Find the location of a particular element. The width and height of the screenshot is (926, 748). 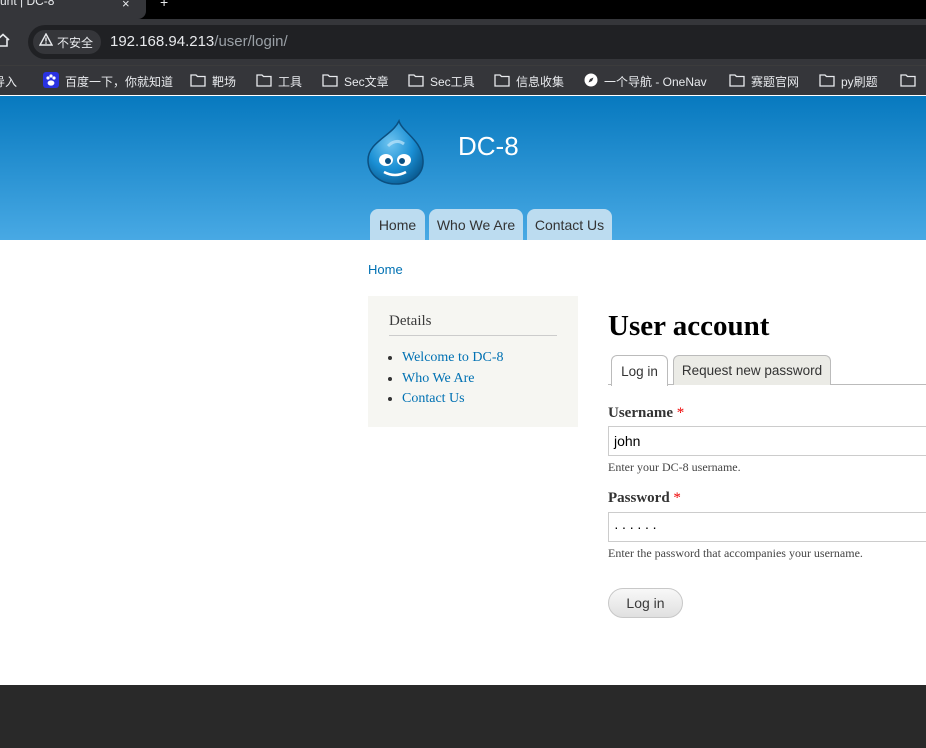

bookmark-folder-sec-articles: Sec文章 is located at coordinates (355, 81).